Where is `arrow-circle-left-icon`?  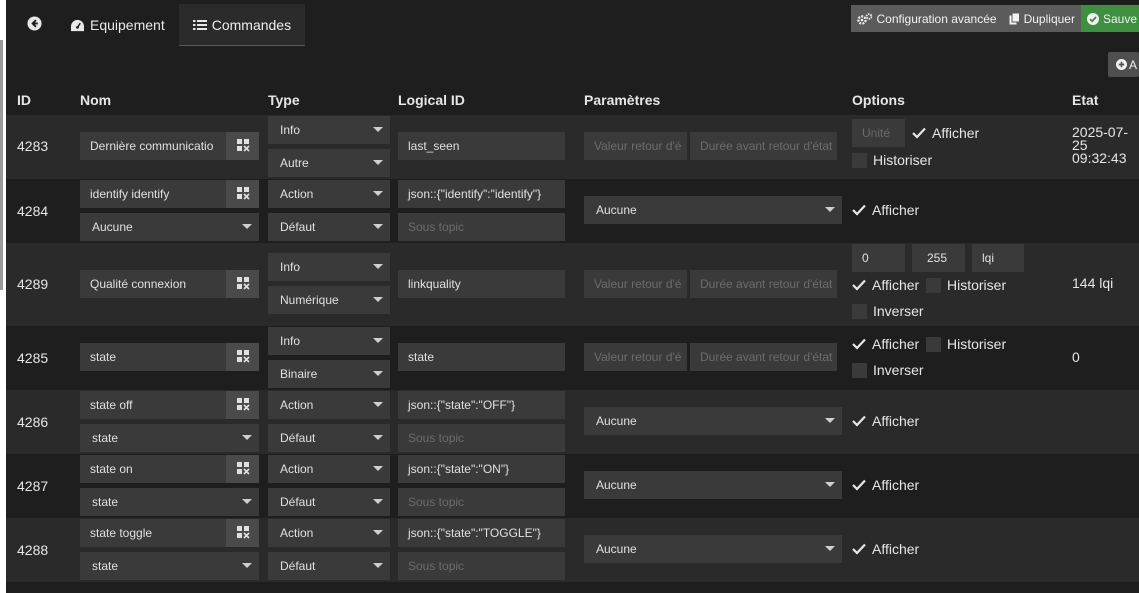
arrow-circle-left-icon is located at coordinates (34, 25).